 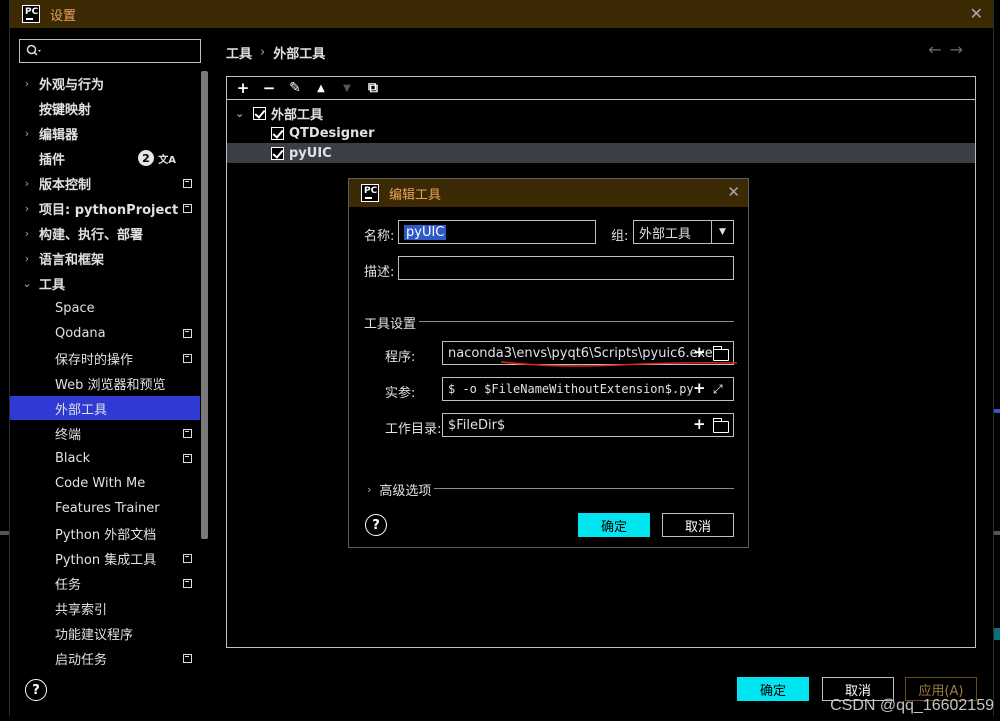 I want to click on description-field, so click(x=566, y=268).